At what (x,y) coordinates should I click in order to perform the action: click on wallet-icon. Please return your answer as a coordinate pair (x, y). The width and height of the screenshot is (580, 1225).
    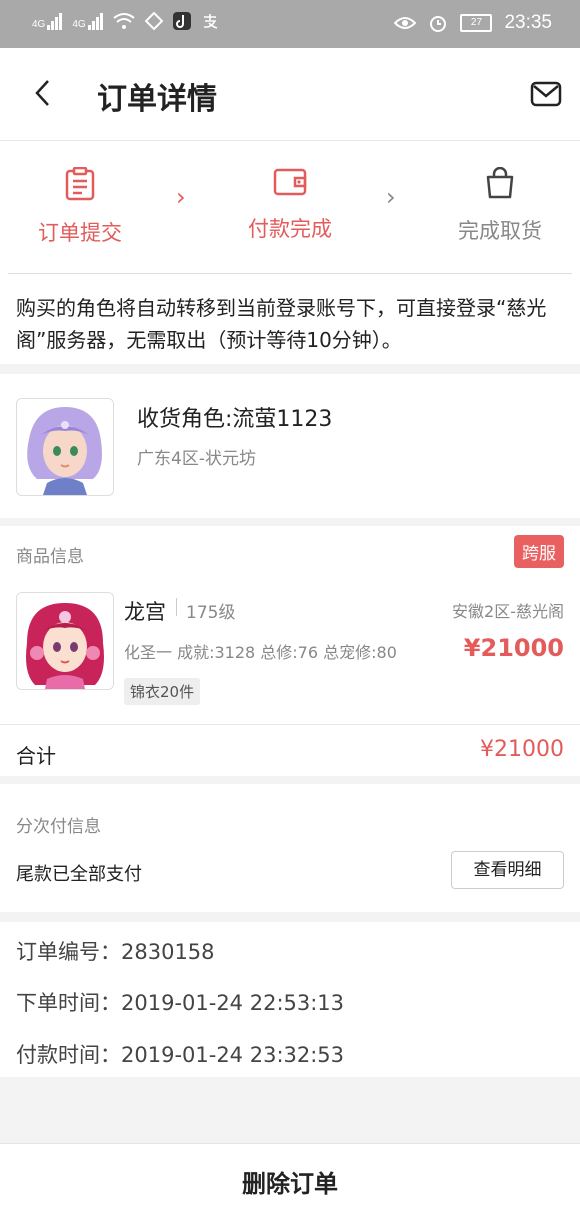
    Looking at the image, I should click on (290, 182).